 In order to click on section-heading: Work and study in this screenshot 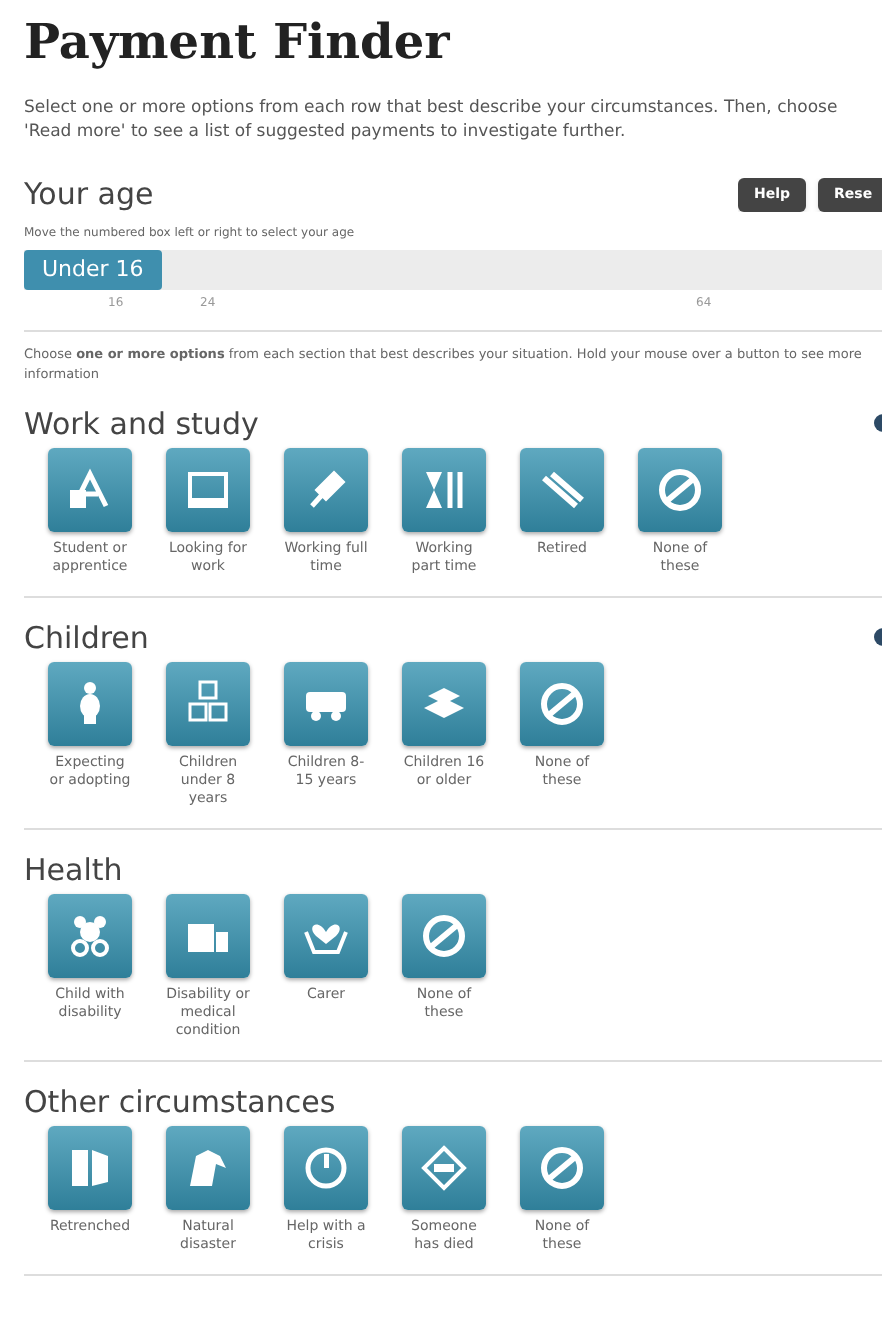, I will do `click(142, 423)`.